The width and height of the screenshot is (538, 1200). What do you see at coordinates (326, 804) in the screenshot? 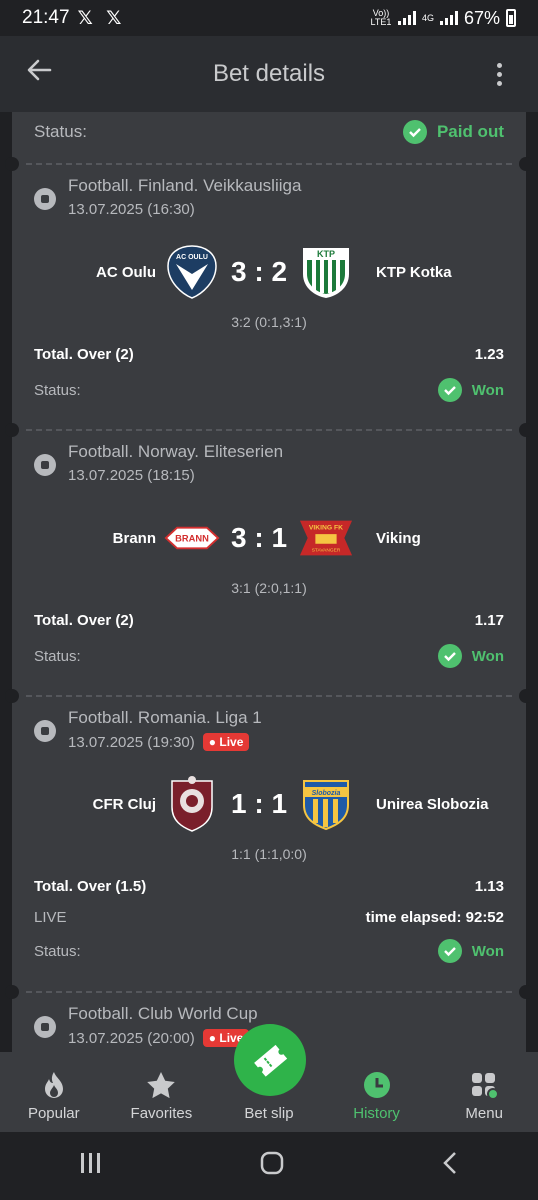
I see `unirea-slobozia-logo: Slobozia` at bounding box center [326, 804].